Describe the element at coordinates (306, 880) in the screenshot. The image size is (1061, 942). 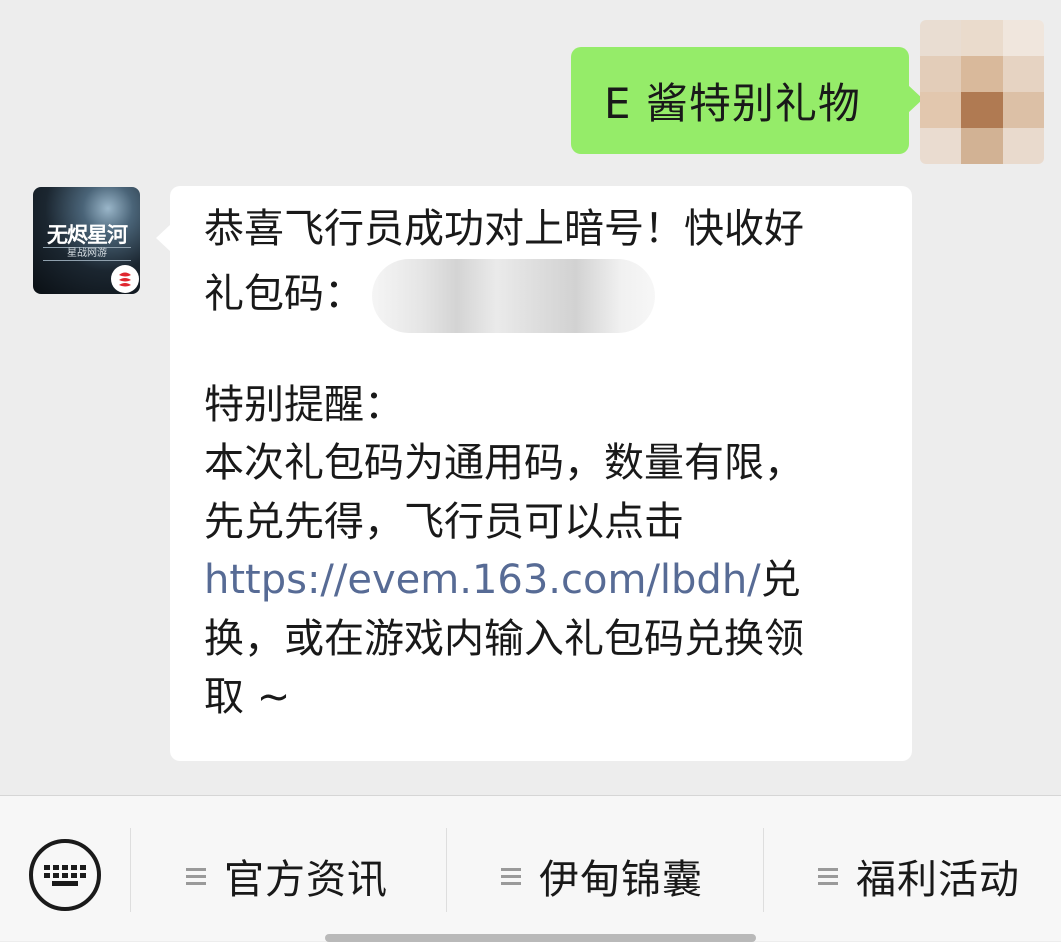
I see `menu-item-label: 官方资讯` at that location.